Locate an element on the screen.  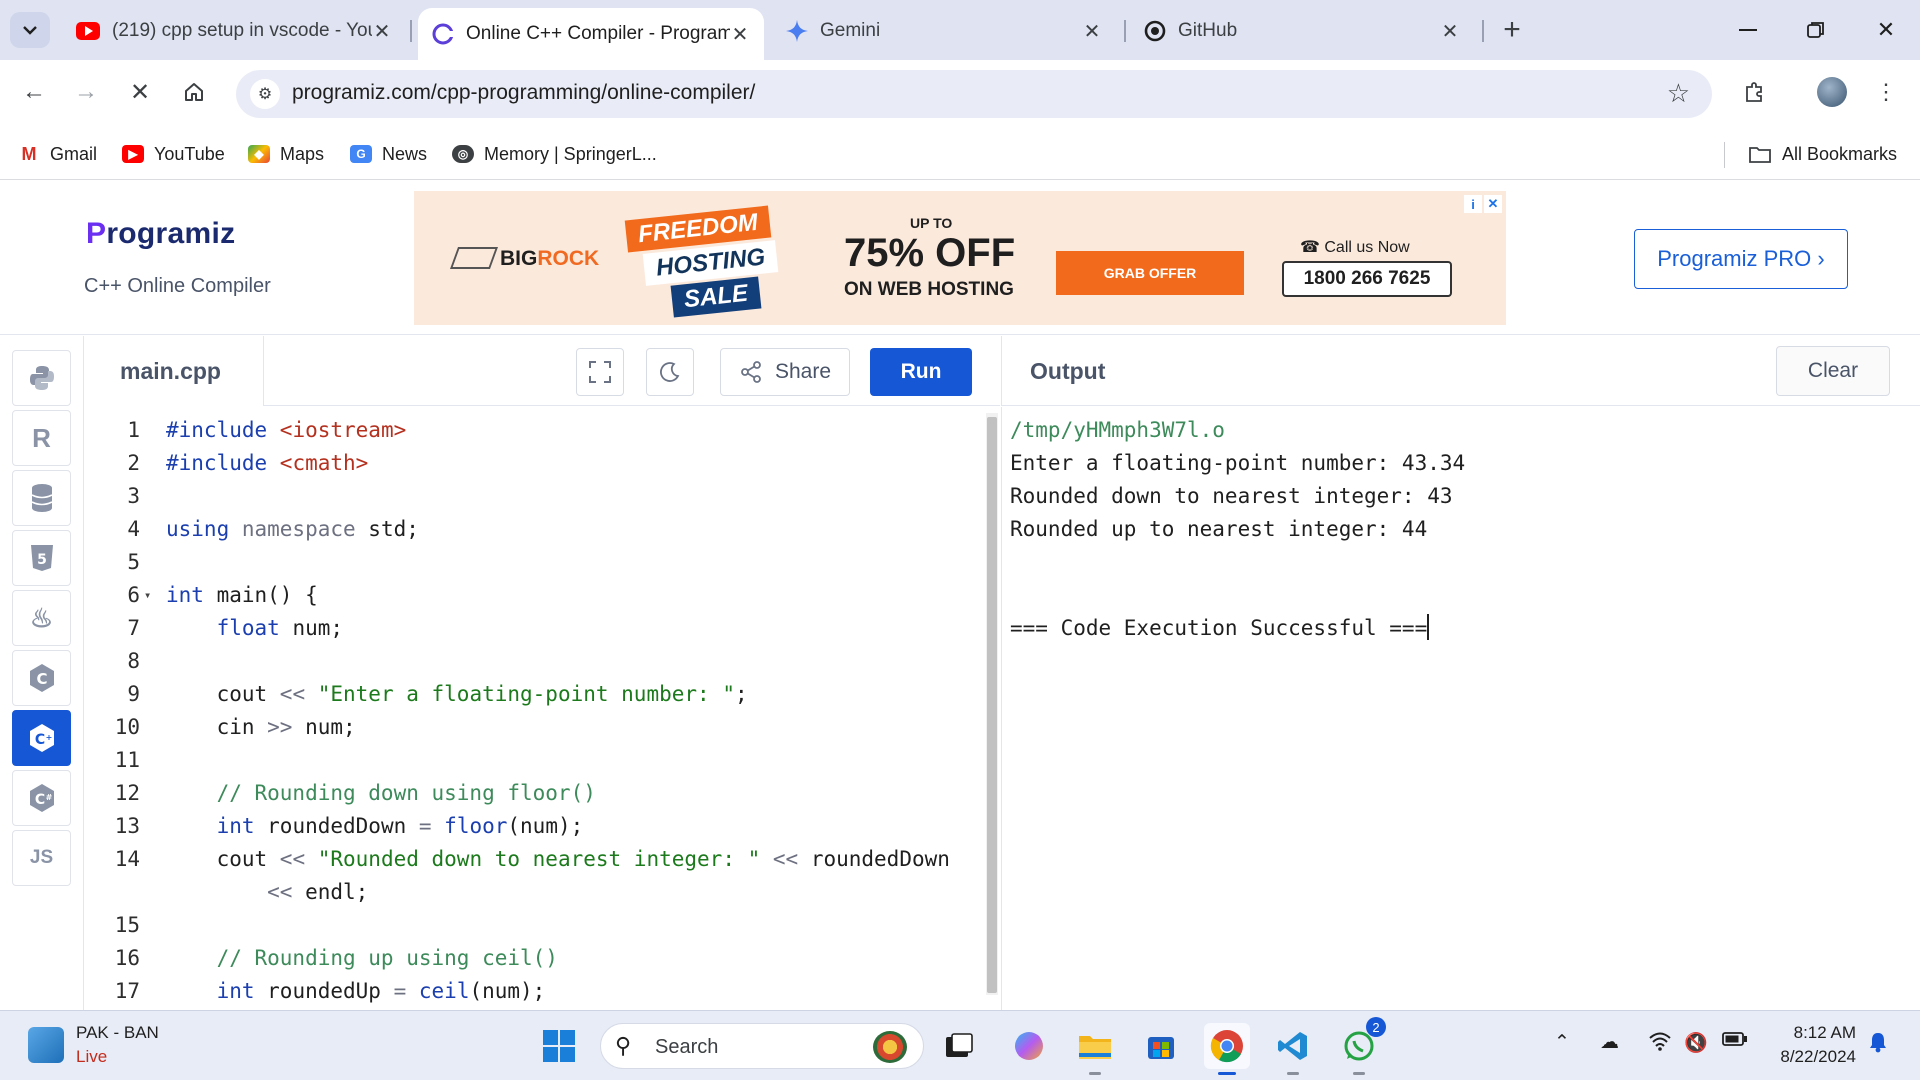
lang-sql is located at coordinates (41, 498).